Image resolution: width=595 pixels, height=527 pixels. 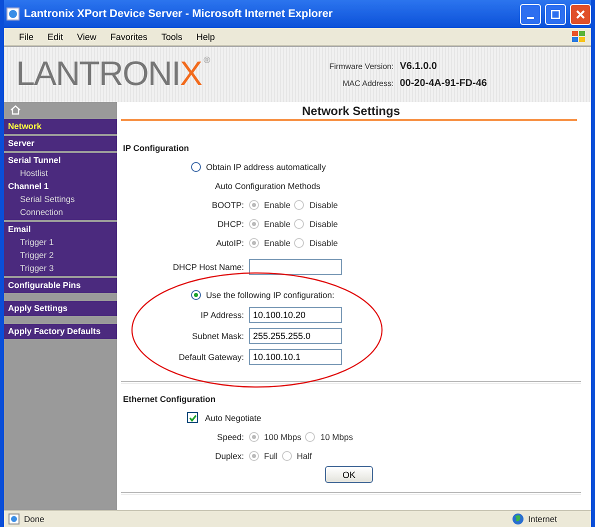 What do you see at coordinates (60, 173) in the screenshot?
I see `sidebar-item: Hostlist` at bounding box center [60, 173].